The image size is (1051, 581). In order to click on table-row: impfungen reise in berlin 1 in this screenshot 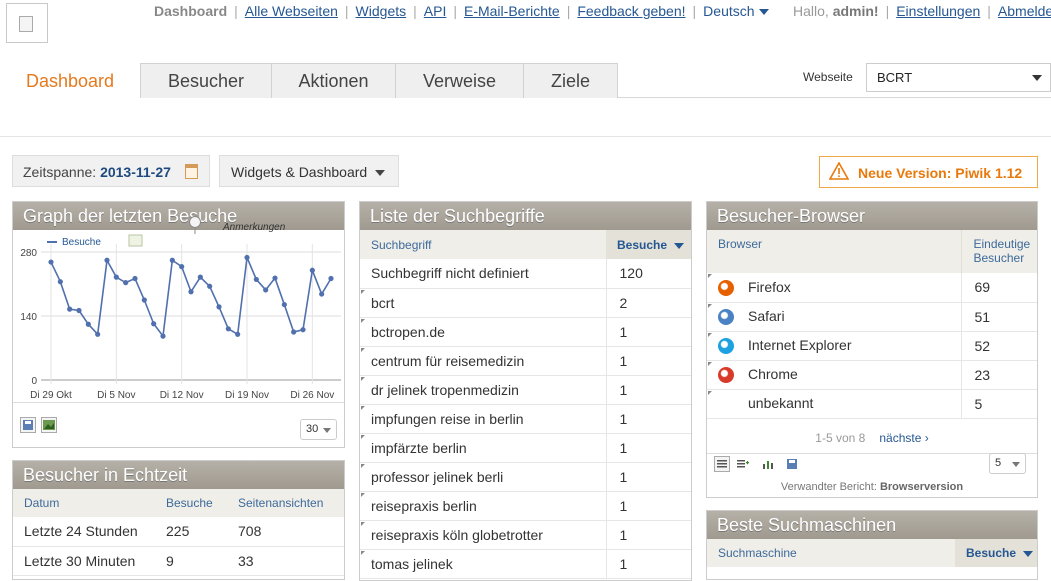, I will do `click(525, 419)`.